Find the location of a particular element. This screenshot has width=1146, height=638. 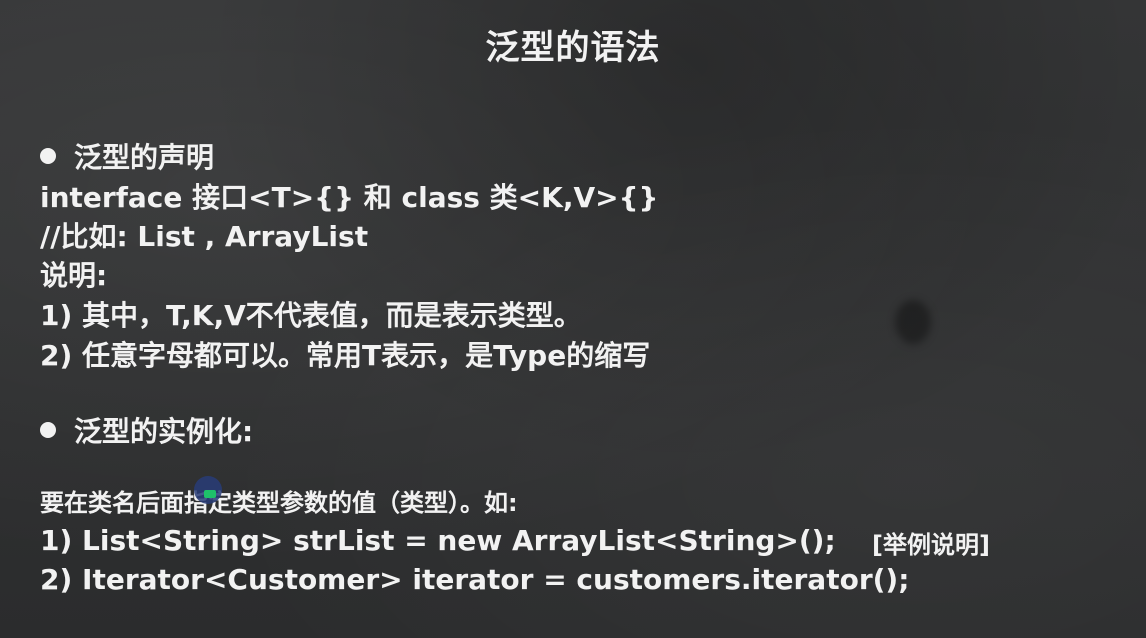

section-instantiation-heading: 泛型的实例化: is located at coordinates (146, 432).